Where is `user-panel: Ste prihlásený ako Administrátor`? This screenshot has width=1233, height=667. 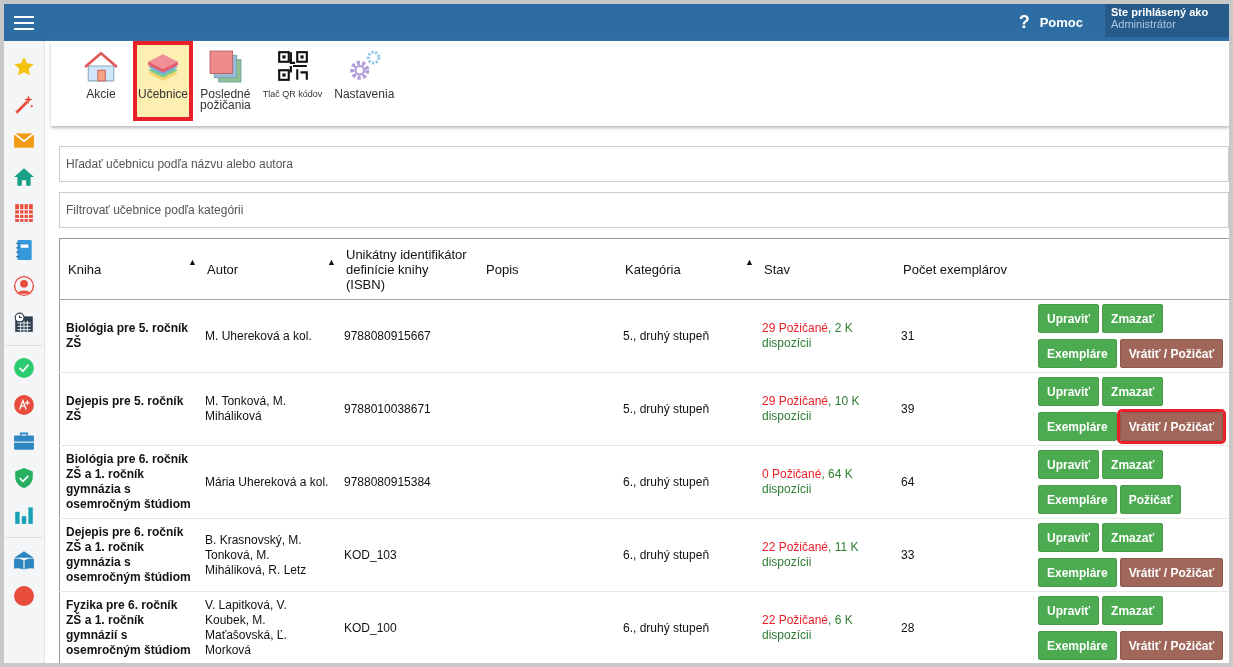
user-panel: Ste prihlásený ako Administrátor is located at coordinates (1167, 20).